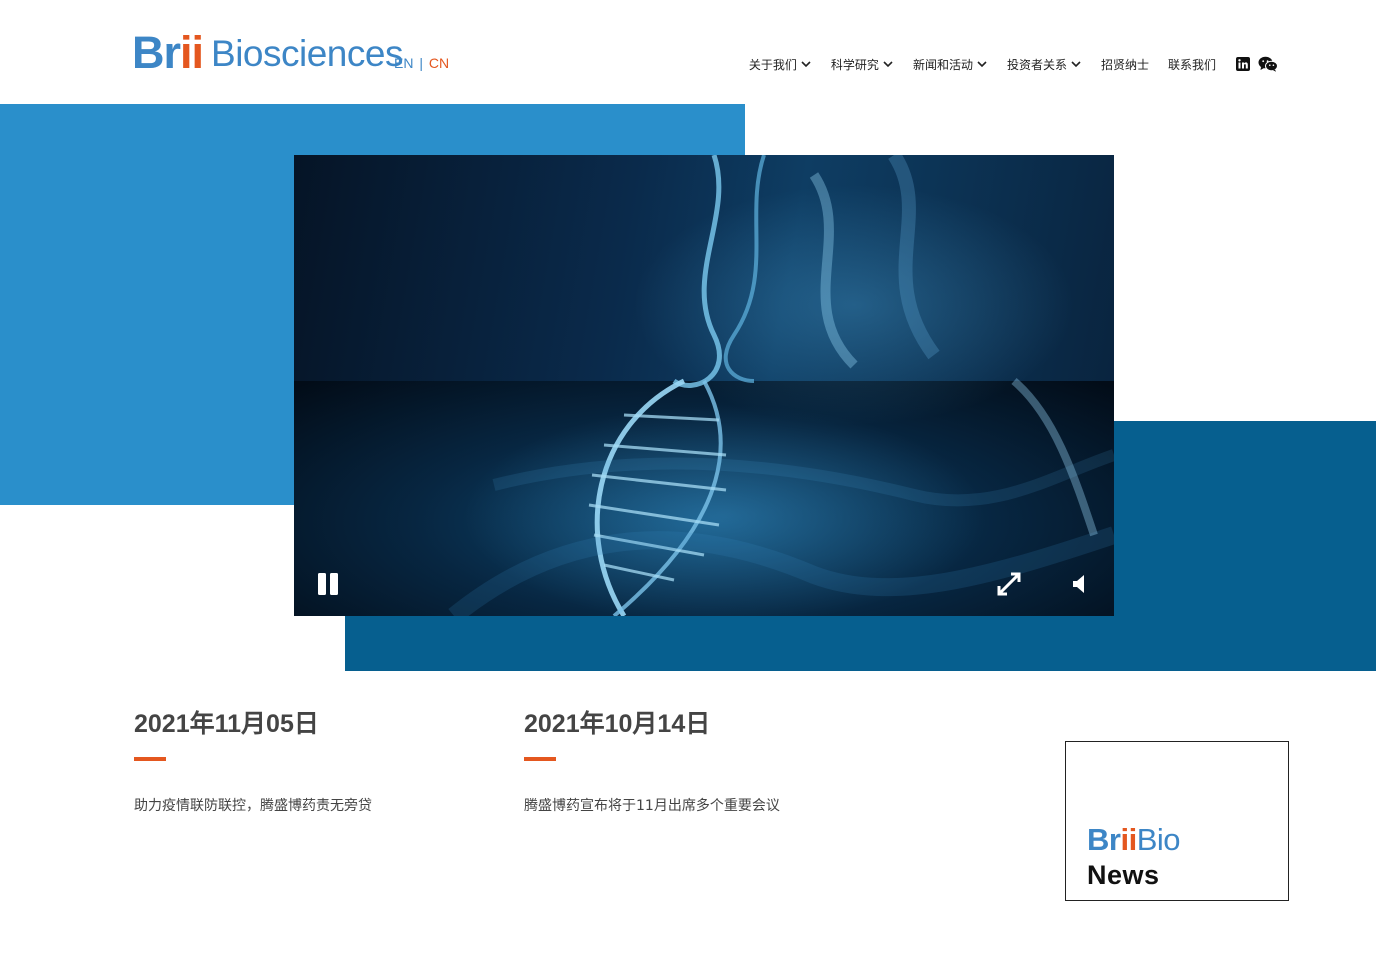 The width and height of the screenshot is (1376, 977). I want to click on fullscreen-icon, so click(1009, 584).